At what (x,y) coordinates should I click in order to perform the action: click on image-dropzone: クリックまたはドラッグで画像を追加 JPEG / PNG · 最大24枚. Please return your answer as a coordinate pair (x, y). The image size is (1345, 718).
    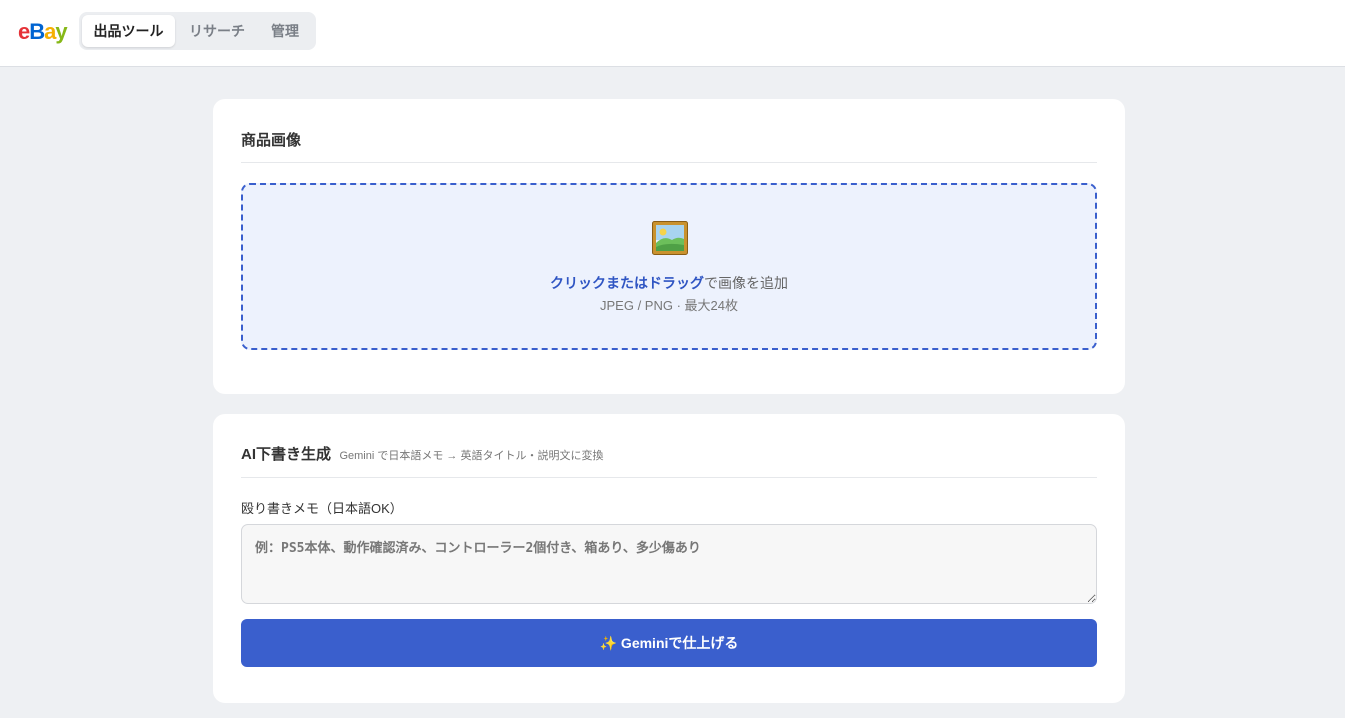
    Looking at the image, I should click on (669, 266).